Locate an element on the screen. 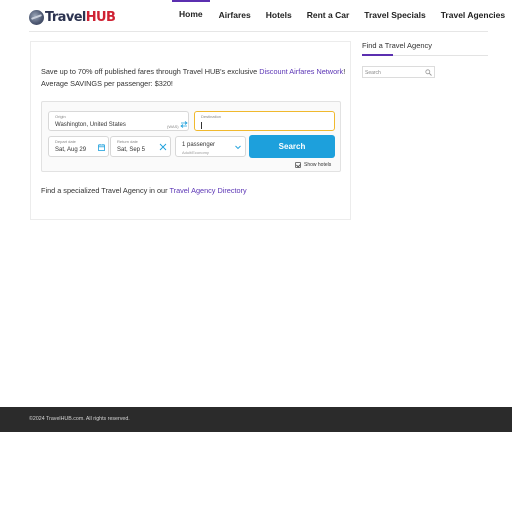  nav-item-airfares: Airfares is located at coordinates (235, 14).